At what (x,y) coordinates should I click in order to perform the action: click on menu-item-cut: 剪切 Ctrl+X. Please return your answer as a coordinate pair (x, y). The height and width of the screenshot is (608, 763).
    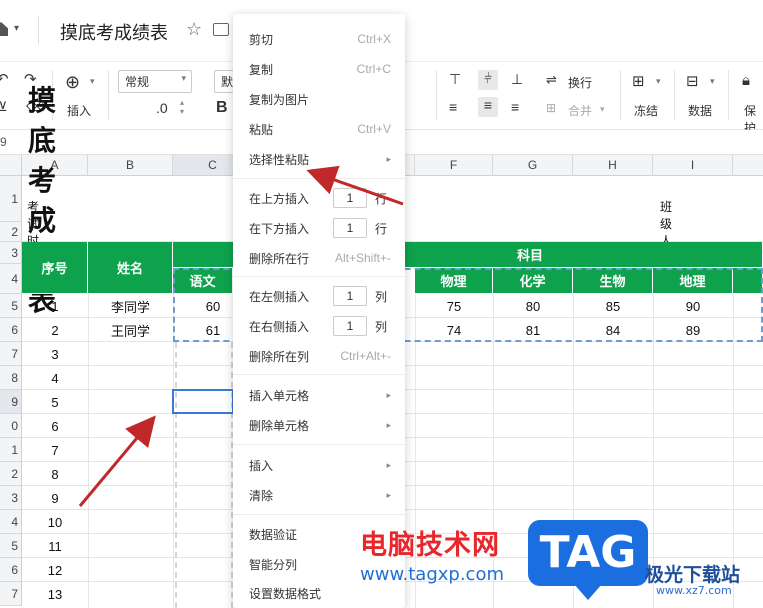
    Looking at the image, I should click on (319, 39).